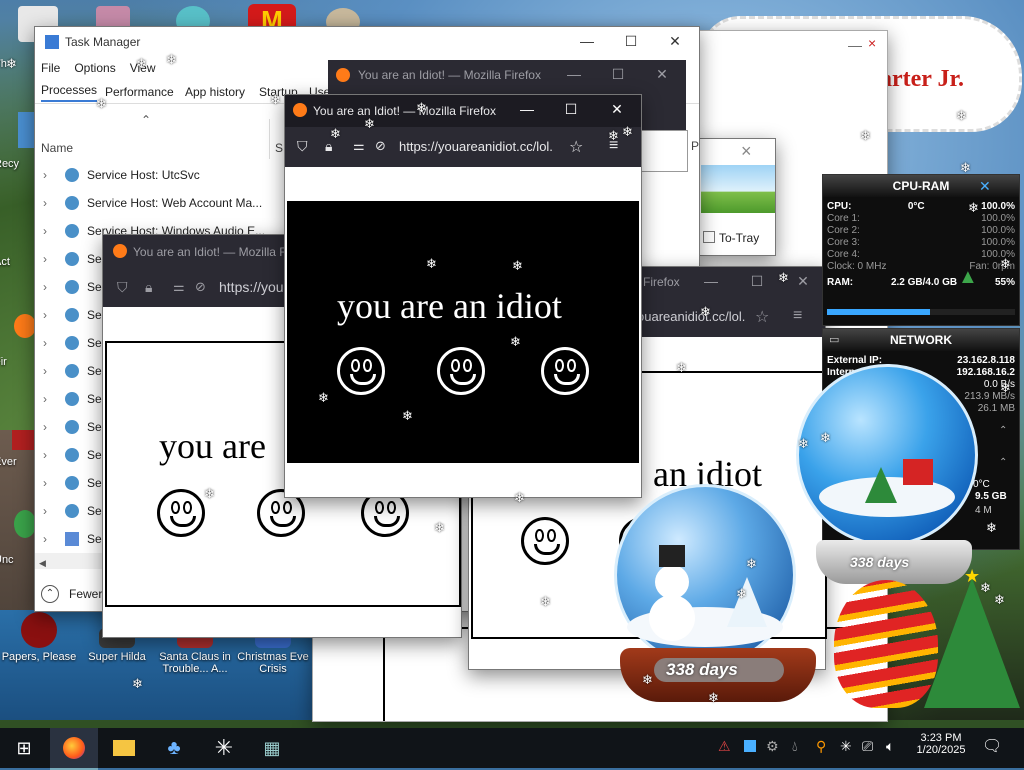 This screenshot has height=770, width=1024. What do you see at coordinates (992, 746) in the screenshot?
I see `notifications-icon: 🗨︎` at bounding box center [992, 746].